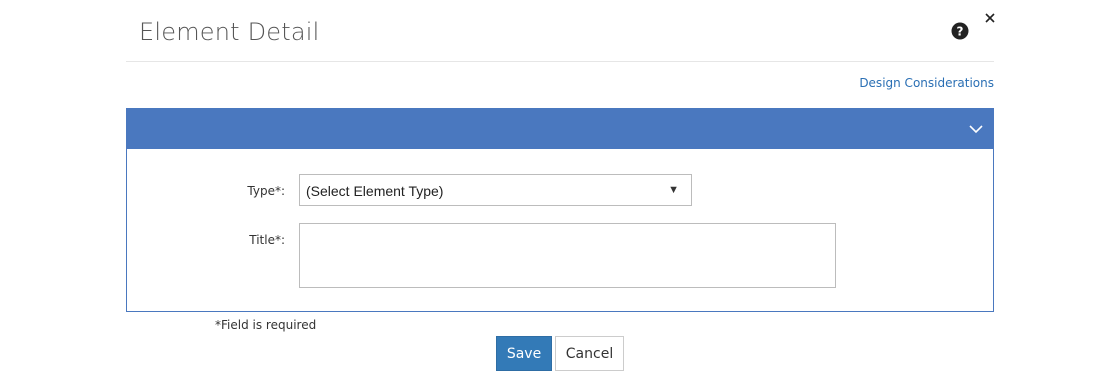  What do you see at coordinates (560, 61) in the screenshot?
I see `header-divider` at bounding box center [560, 61].